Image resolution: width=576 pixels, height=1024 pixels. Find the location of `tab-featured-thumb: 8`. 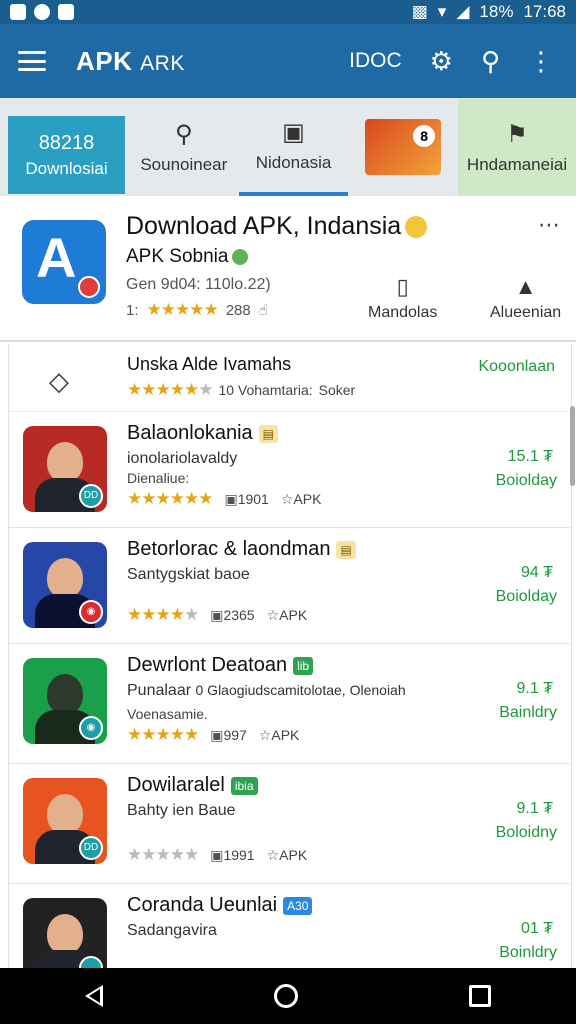

tab-featured-thumb: 8 is located at coordinates (403, 147).